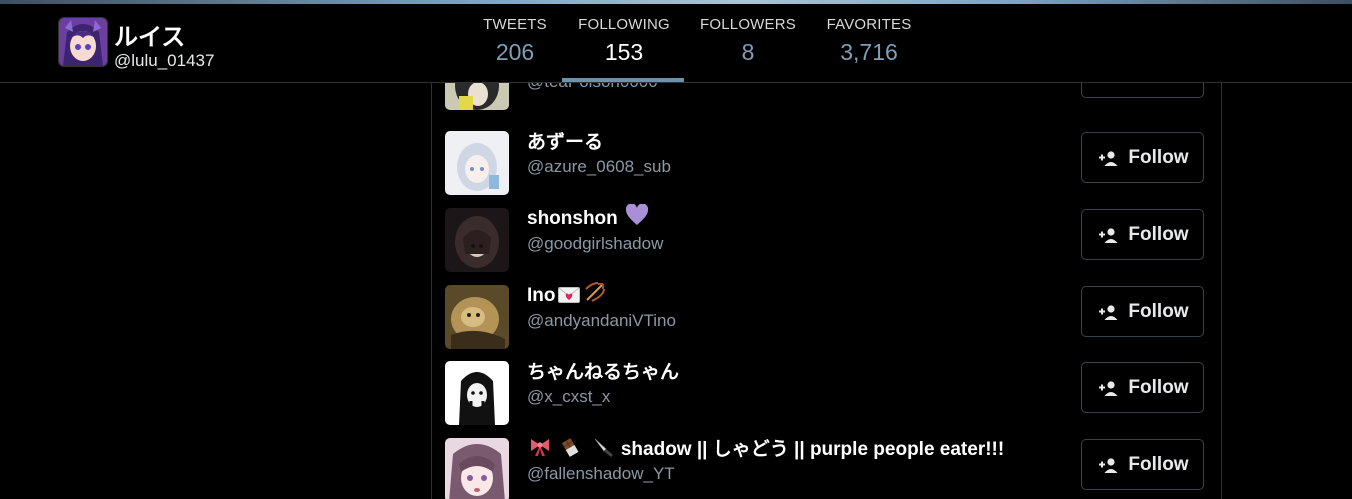 This screenshot has width=1352, height=499. I want to click on stat-favorites: FAVORITES 3,716, so click(869, 41).